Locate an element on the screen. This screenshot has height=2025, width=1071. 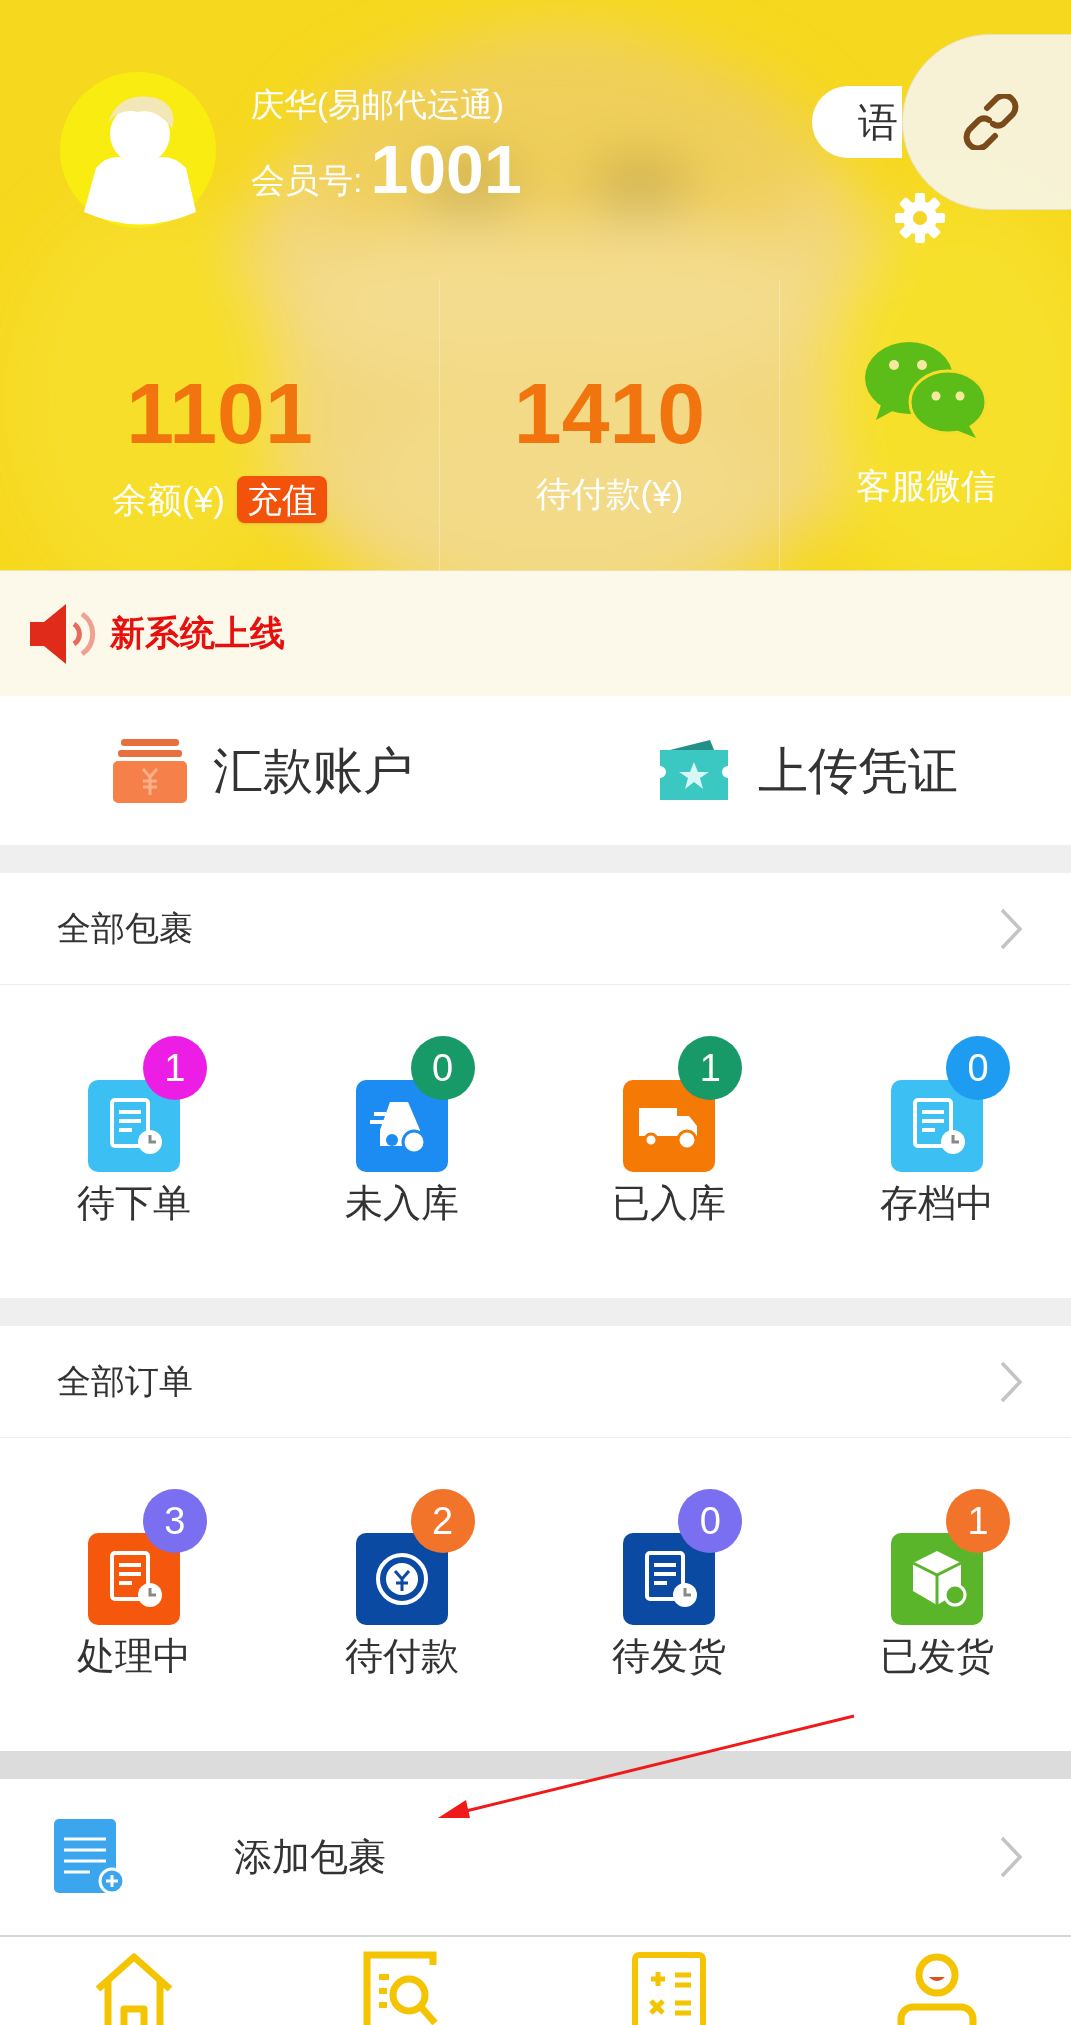
link-icon is located at coordinates (991, 122).